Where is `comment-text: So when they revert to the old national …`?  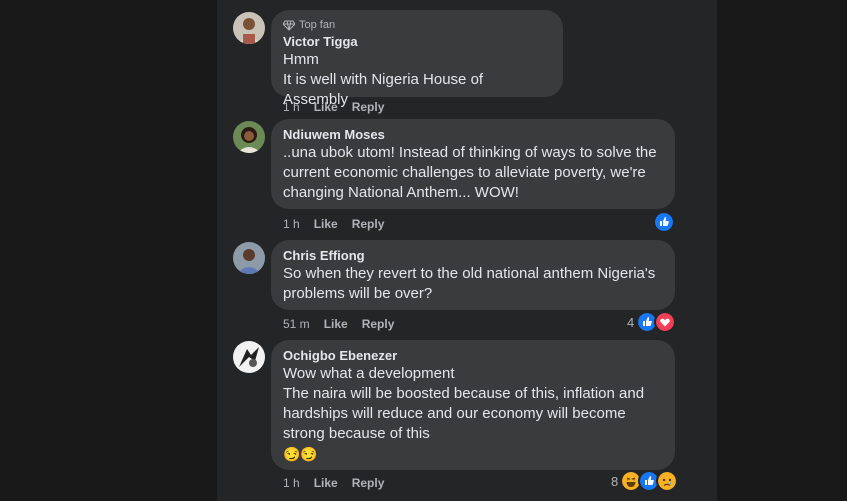
comment-text: So when they revert to the old national … is located at coordinates (469, 283).